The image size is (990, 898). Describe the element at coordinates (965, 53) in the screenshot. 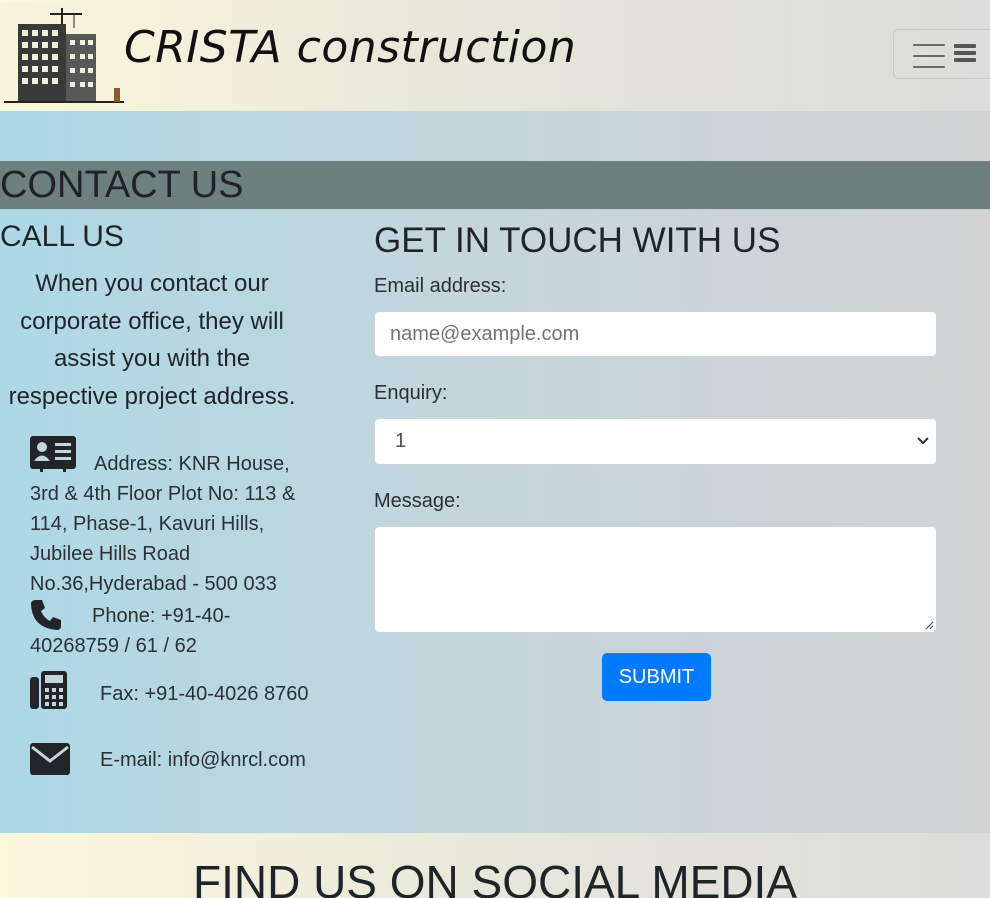

I see `menu-bars-icon` at that location.